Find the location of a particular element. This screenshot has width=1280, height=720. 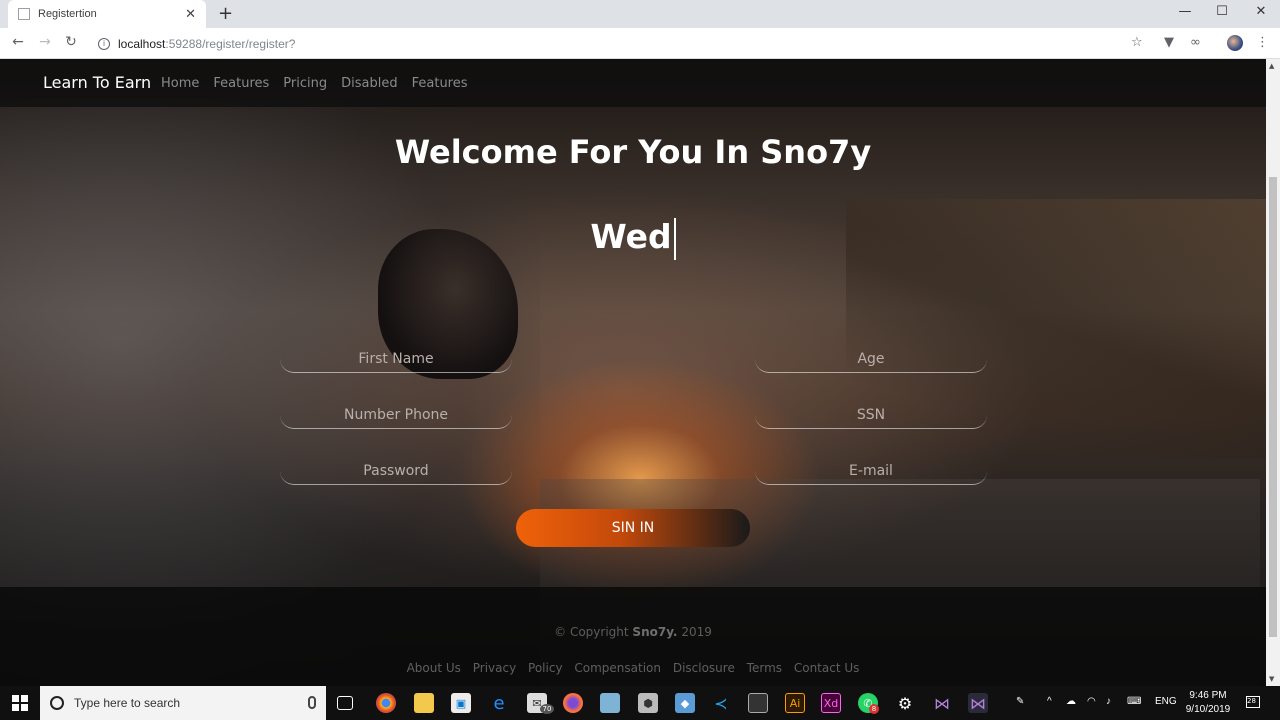

ssn-input is located at coordinates (871, 415).